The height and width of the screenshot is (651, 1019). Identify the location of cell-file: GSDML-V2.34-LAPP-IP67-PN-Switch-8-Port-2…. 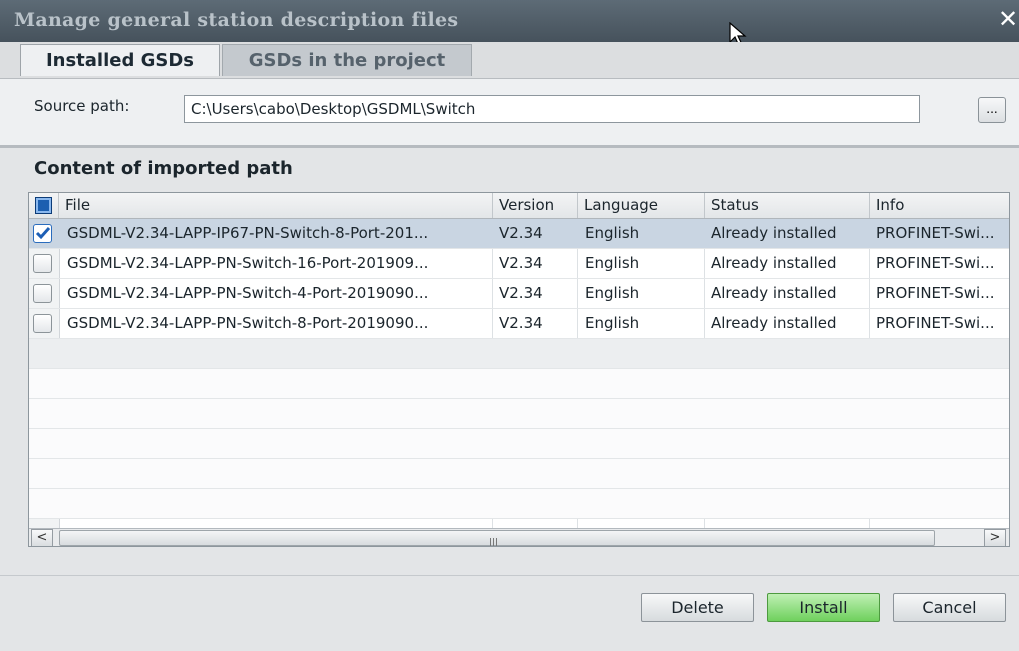
(248, 233).